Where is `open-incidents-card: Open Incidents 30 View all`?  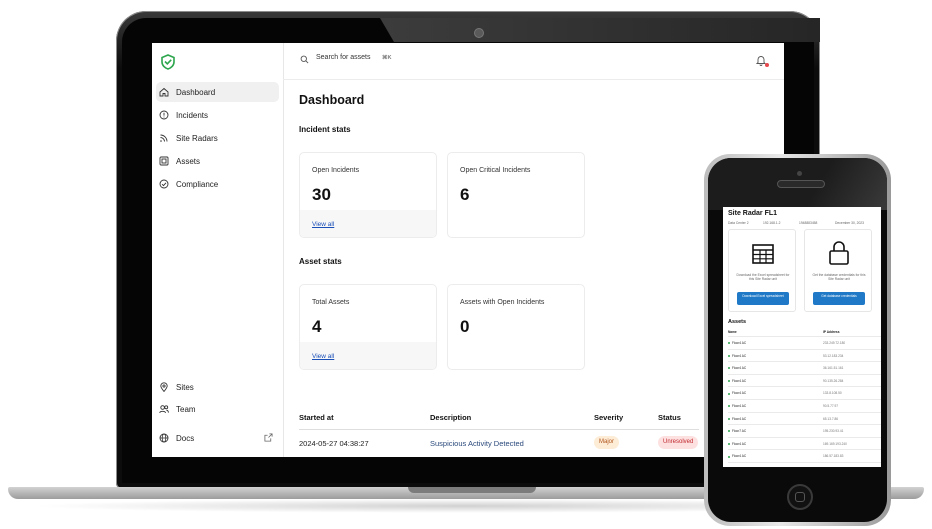
open-incidents-card: Open Incidents 30 View all is located at coordinates (368, 195).